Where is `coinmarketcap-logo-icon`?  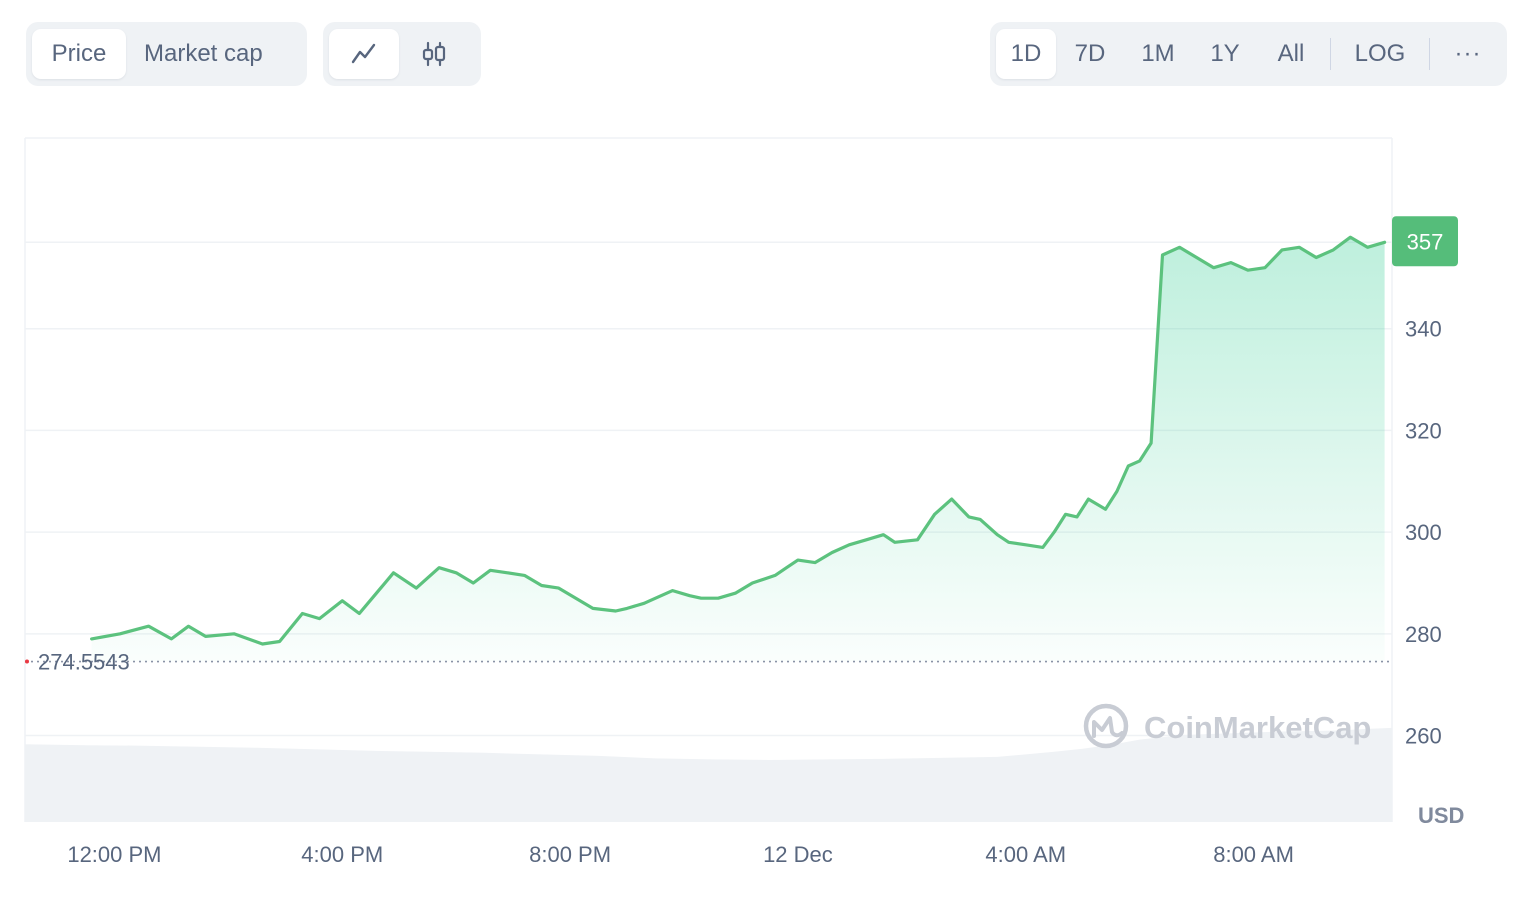
coinmarketcap-logo-icon is located at coordinates (1106, 726).